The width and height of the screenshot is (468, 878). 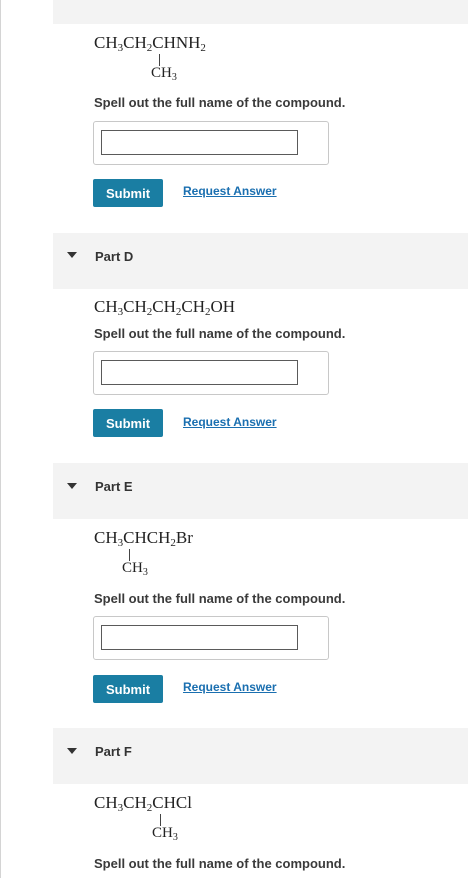 I want to click on part-e-prompt: Spell out the full name of the compound., so click(x=220, y=598).